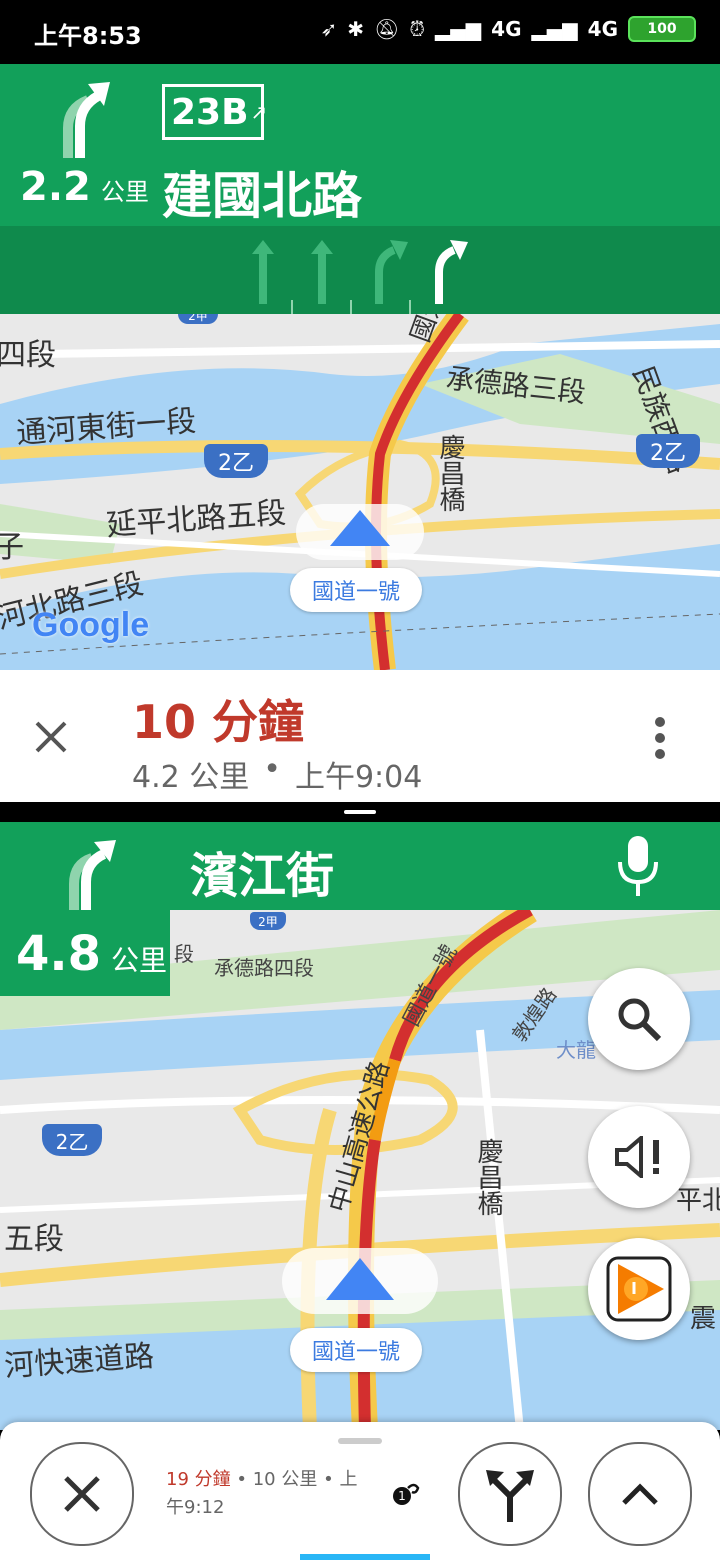 The image size is (720, 1560). I want to click on maneuver-distance-box: 4.8 公里, so click(85, 953).